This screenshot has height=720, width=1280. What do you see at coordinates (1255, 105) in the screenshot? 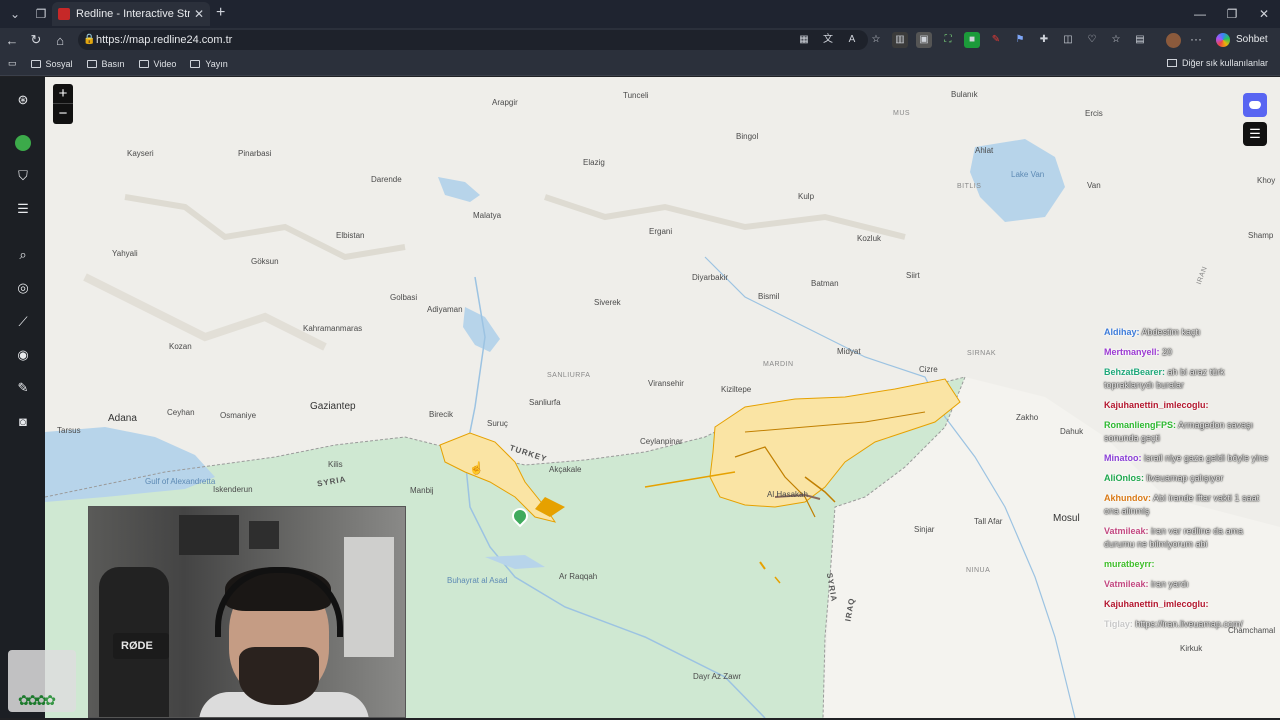
I see `discord-icon` at bounding box center [1255, 105].